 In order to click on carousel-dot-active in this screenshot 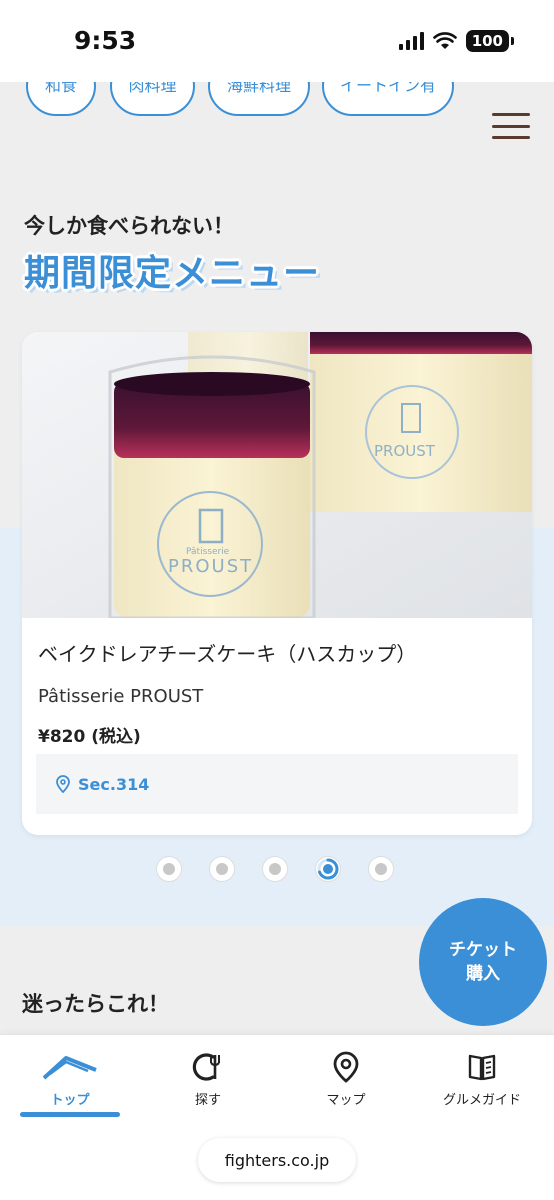, I will do `click(328, 869)`.